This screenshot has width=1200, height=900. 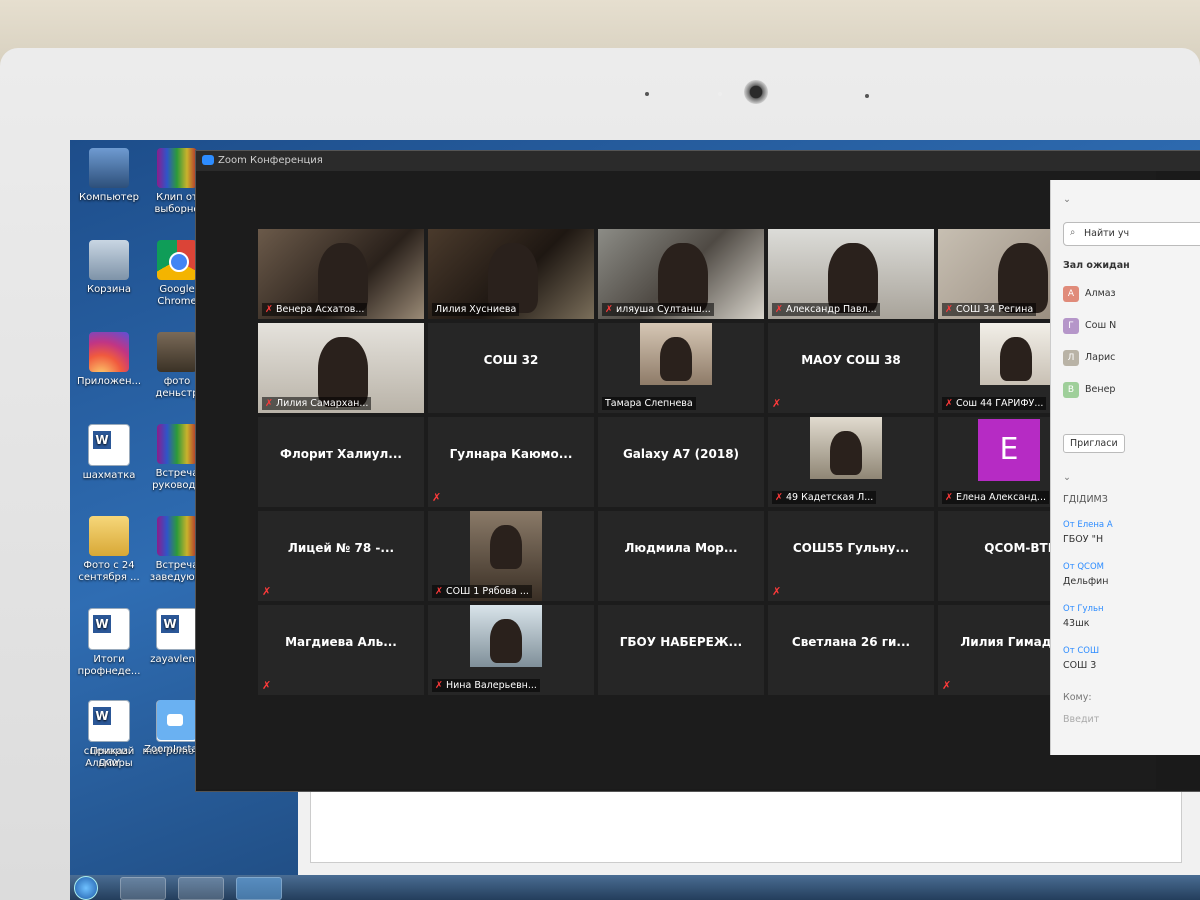 I want to click on participant-tile: Тамара Слепнева, so click(x=681, y=368).